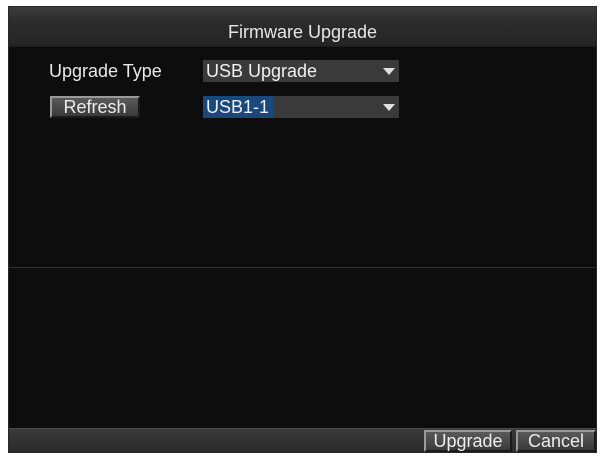 Image resolution: width=605 pixels, height=459 pixels. What do you see at coordinates (262, 71) in the screenshot?
I see `upgrade-type-value: USB Upgrade` at bounding box center [262, 71].